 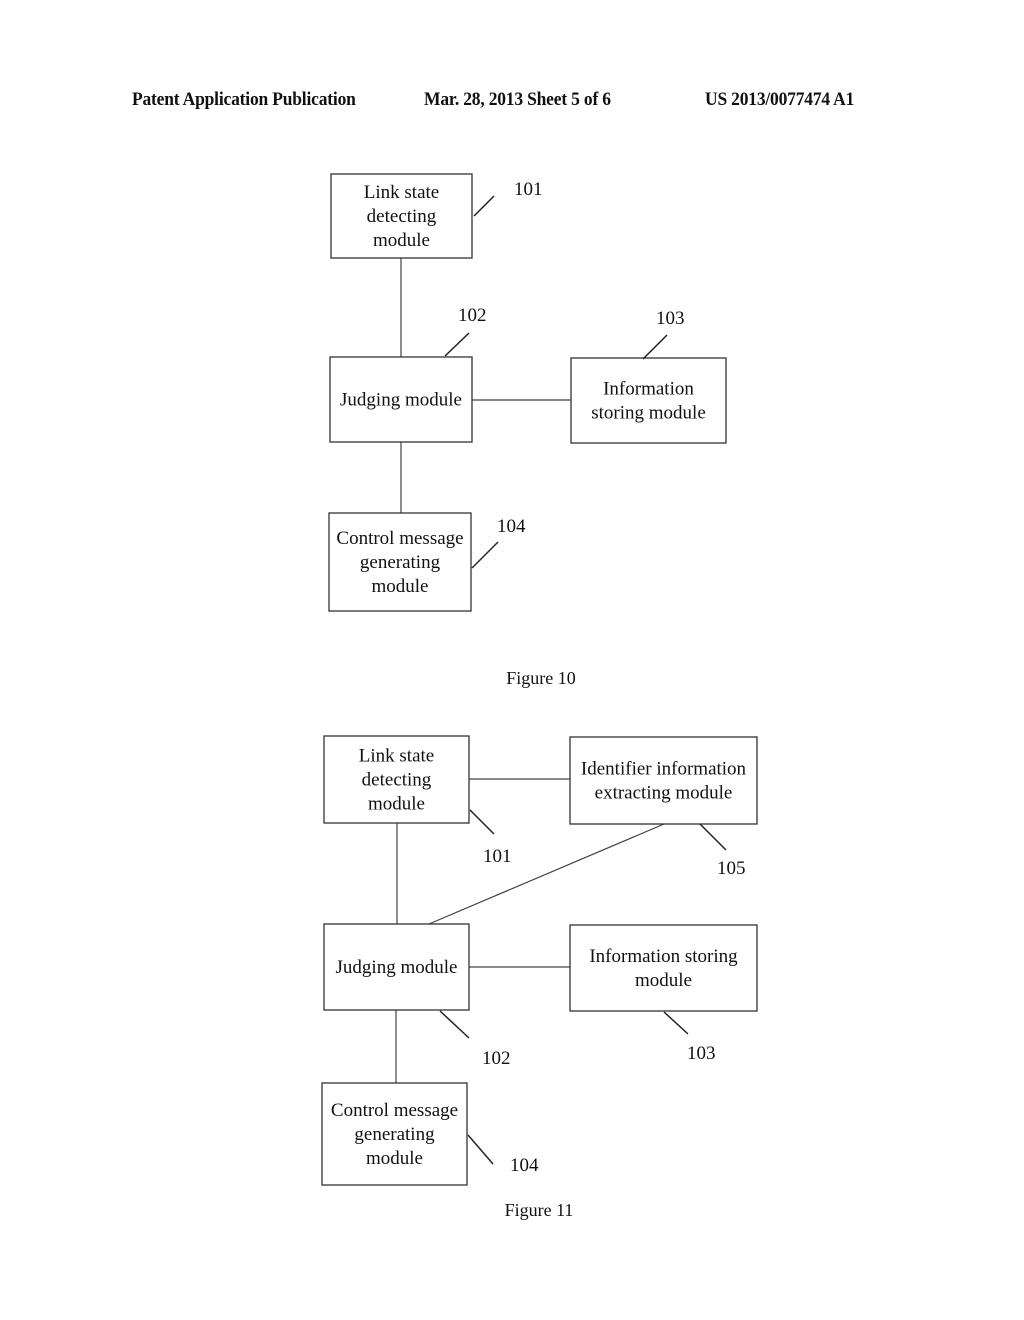 What do you see at coordinates (472, 315) in the screenshot?
I see `figure-10-reference-numeral-102: 102` at bounding box center [472, 315].